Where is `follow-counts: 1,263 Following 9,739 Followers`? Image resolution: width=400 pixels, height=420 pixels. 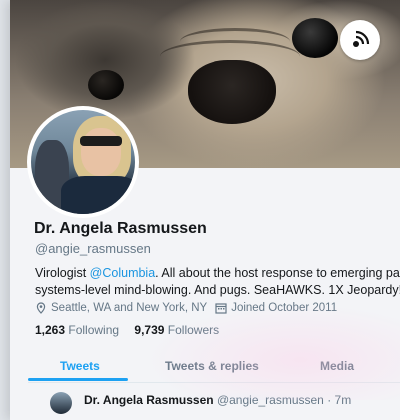
follow-counts: 1,263 Following 9,739 Followers is located at coordinates (133, 330).